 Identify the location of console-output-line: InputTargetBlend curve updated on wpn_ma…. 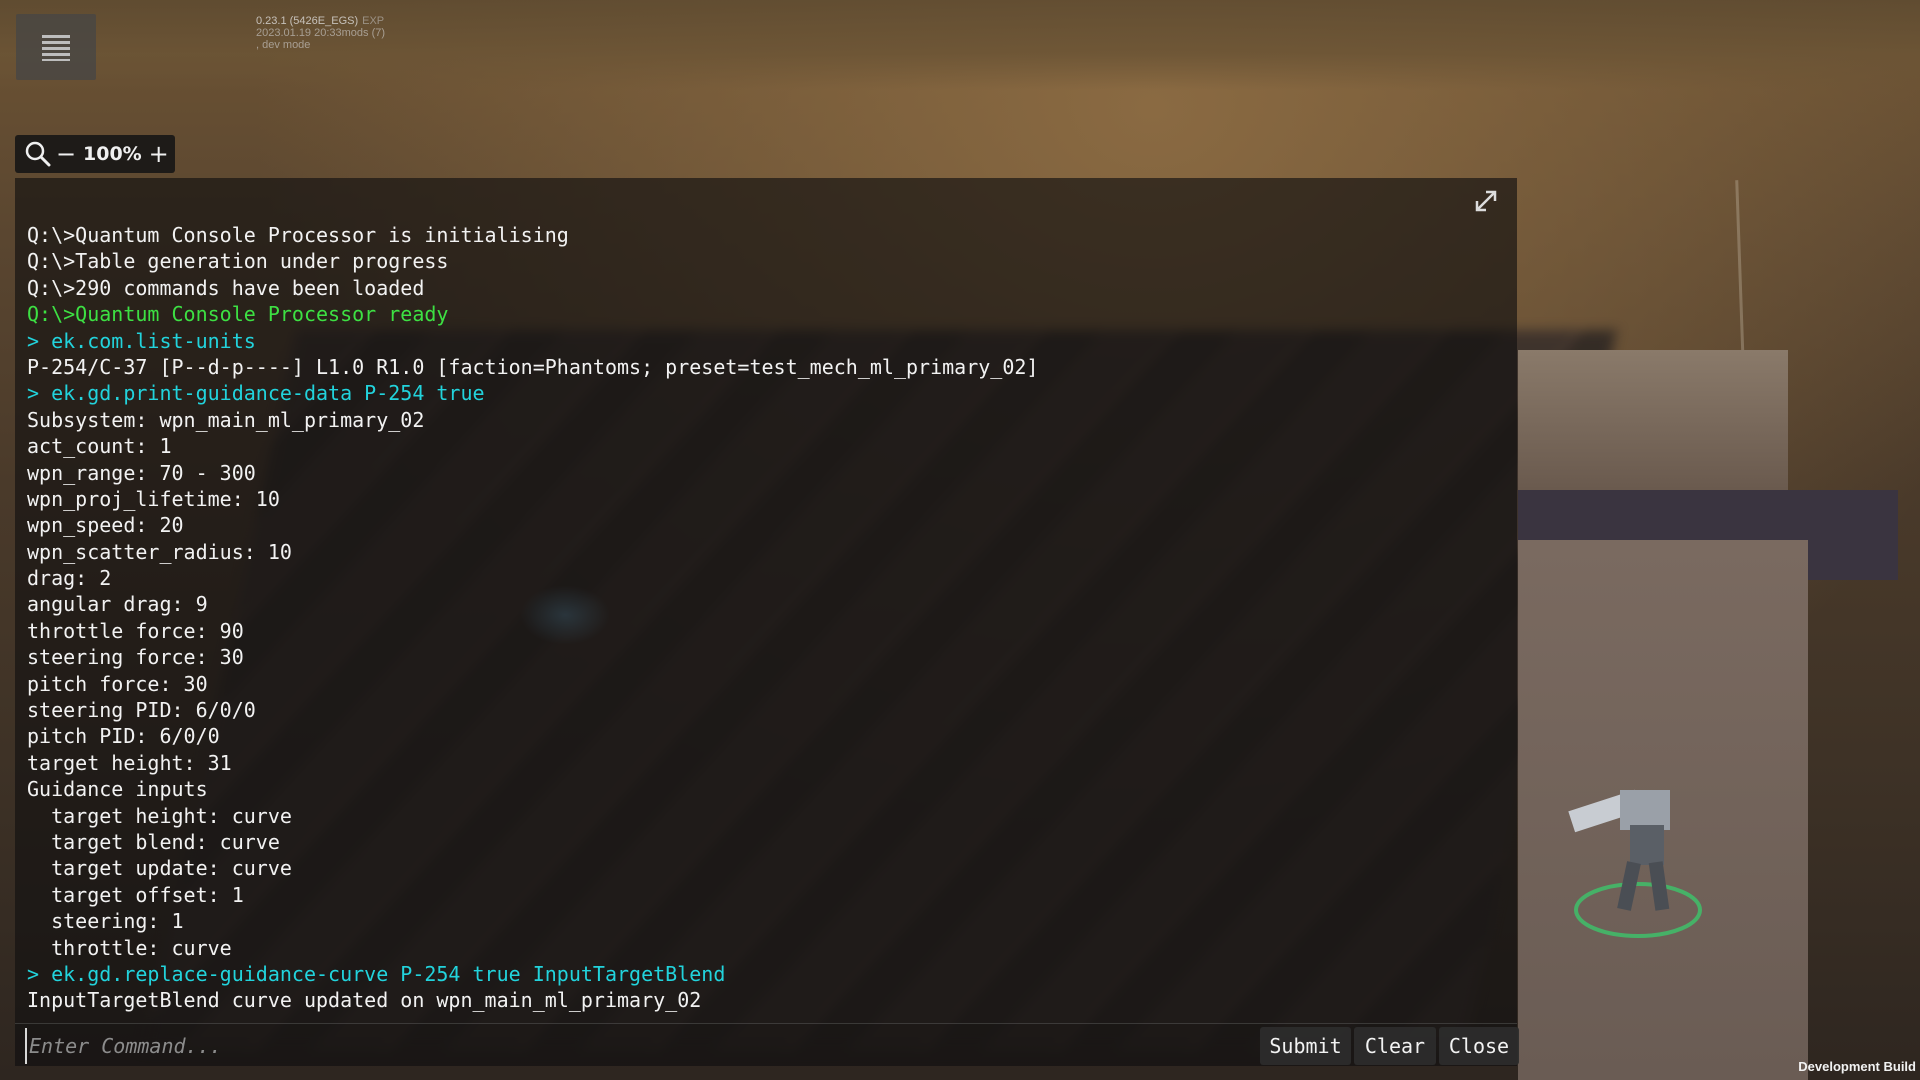
(364, 1000).